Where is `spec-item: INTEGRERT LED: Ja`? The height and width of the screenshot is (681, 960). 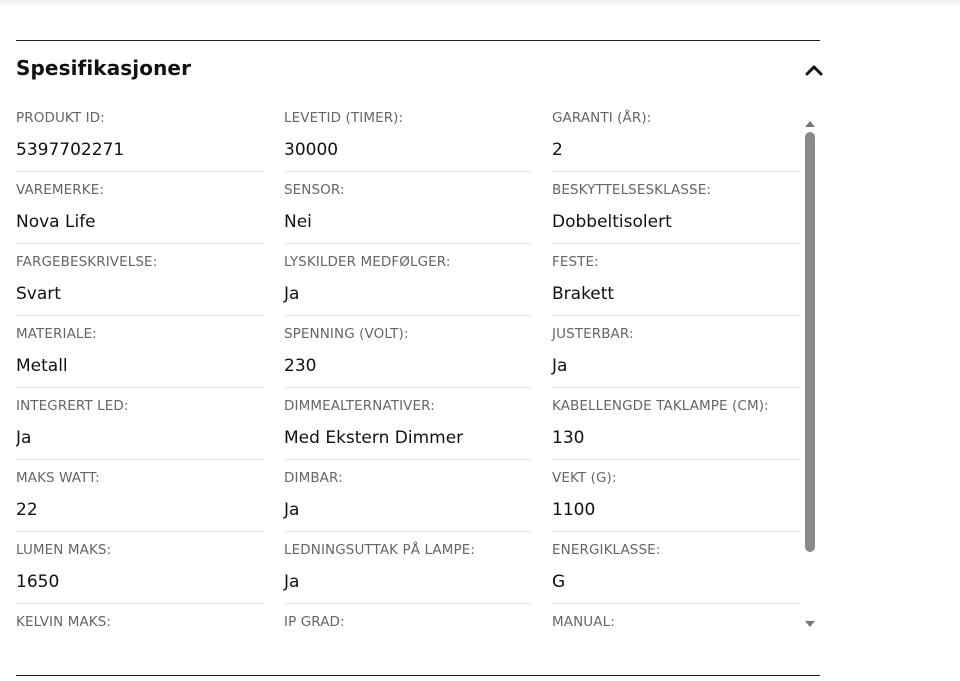 spec-item: INTEGRERT LED: Ja is located at coordinates (140, 424).